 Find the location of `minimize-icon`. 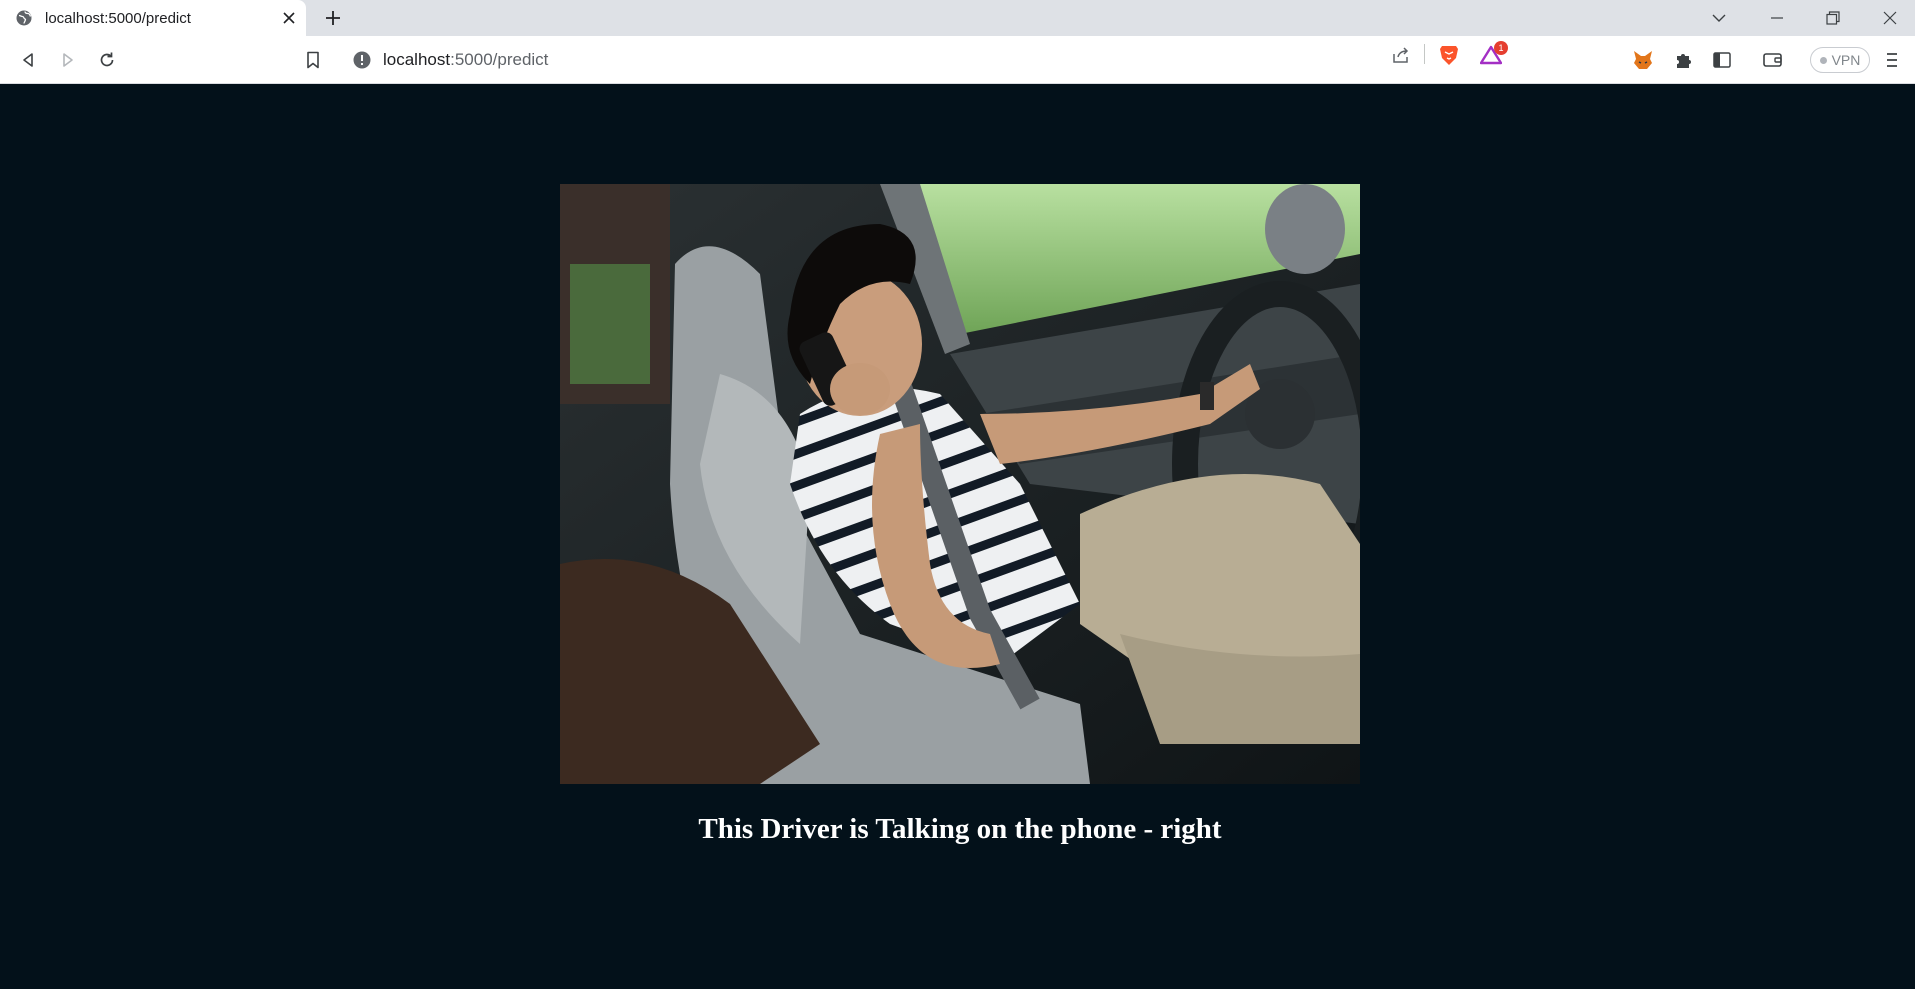

minimize-icon is located at coordinates (1777, 18).